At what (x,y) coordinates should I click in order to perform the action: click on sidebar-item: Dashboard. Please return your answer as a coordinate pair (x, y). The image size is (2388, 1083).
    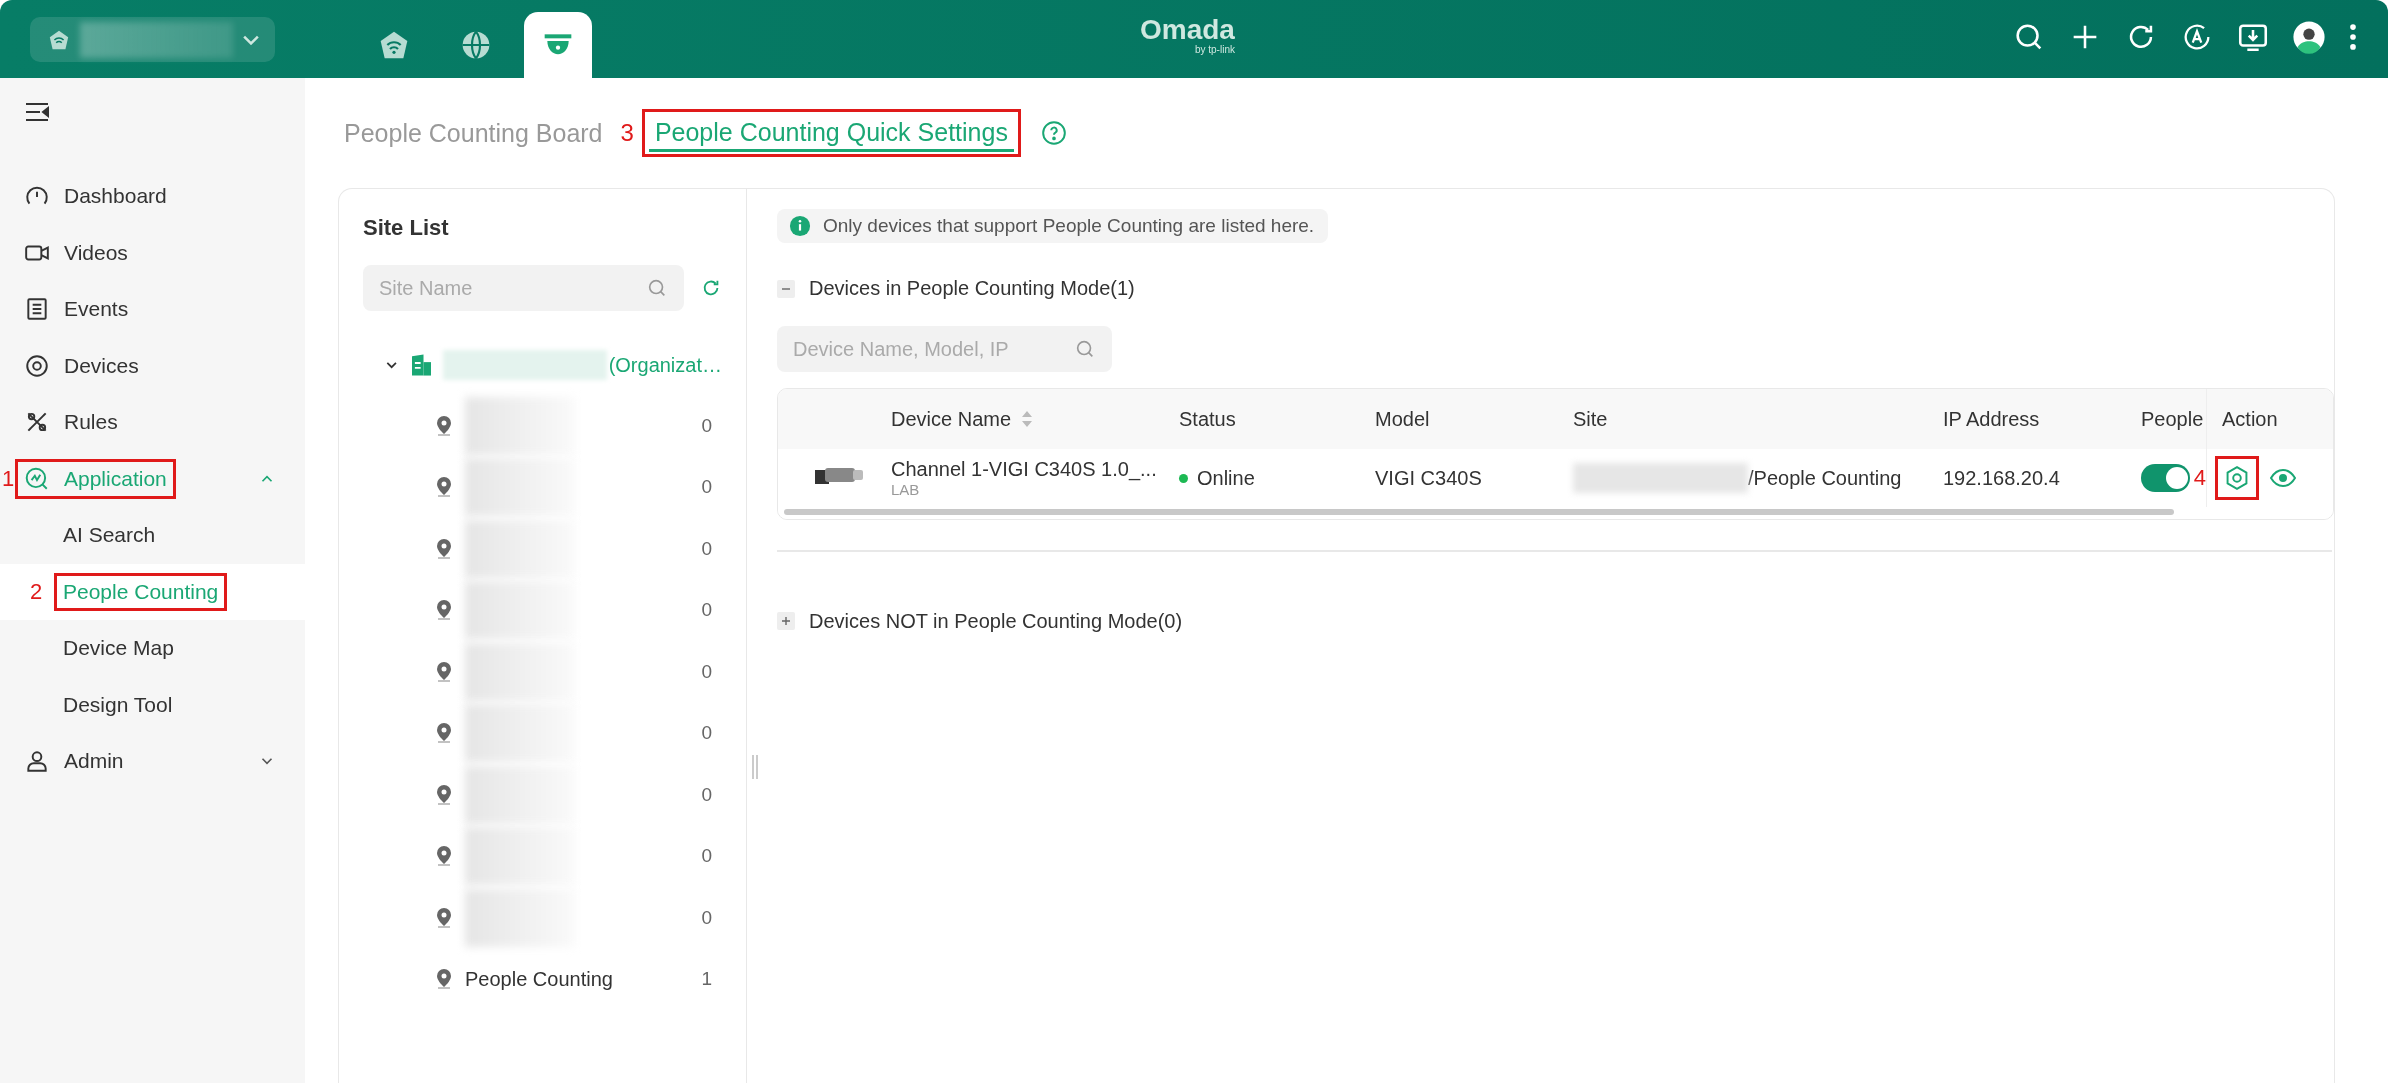
    Looking at the image, I should click on (152, 196).